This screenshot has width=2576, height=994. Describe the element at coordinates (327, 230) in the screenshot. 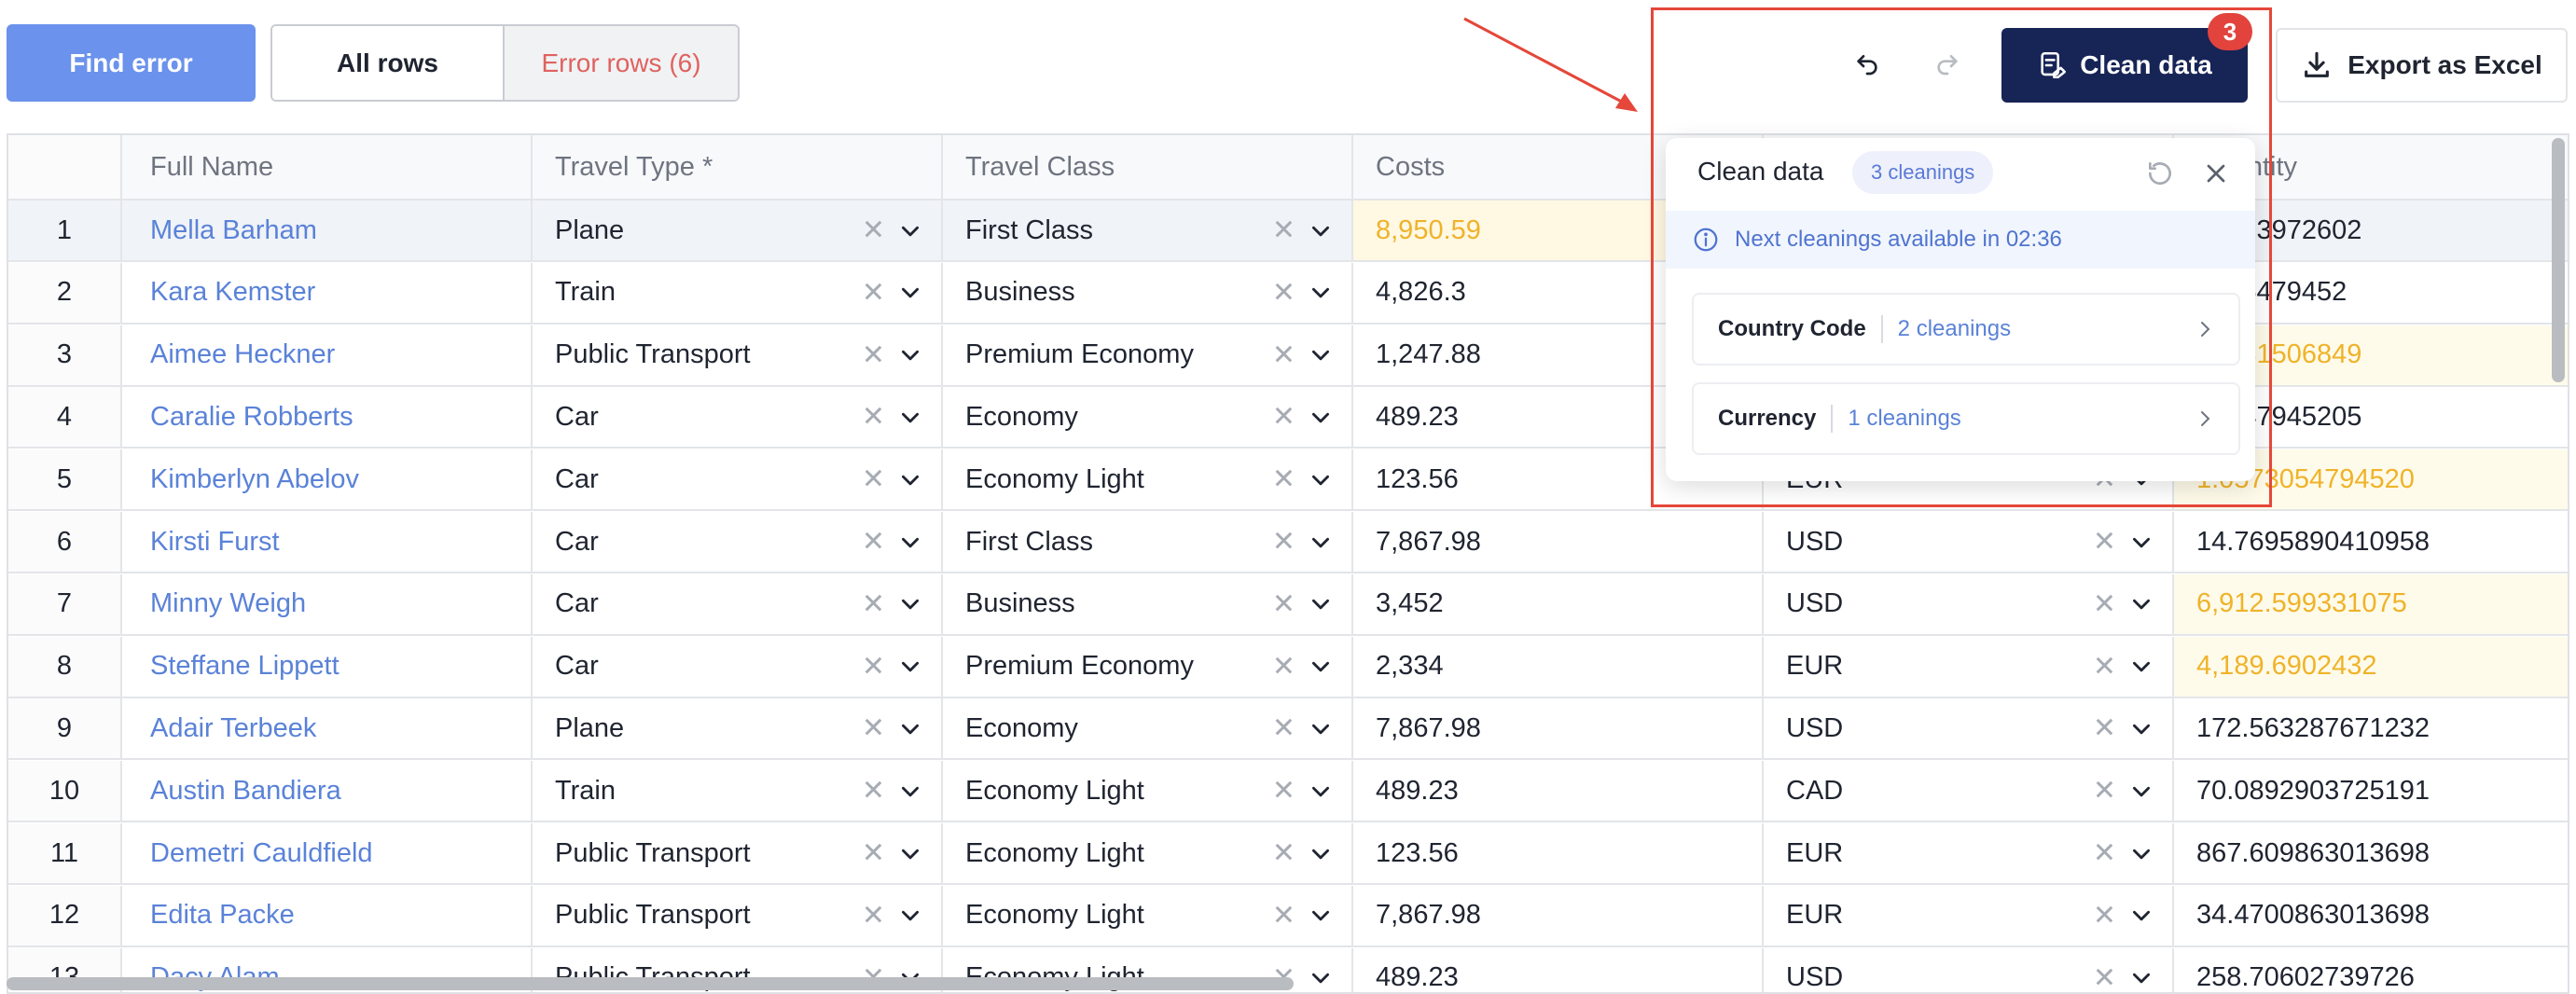

I see `full-name-cell: Mella Barham` at that location.